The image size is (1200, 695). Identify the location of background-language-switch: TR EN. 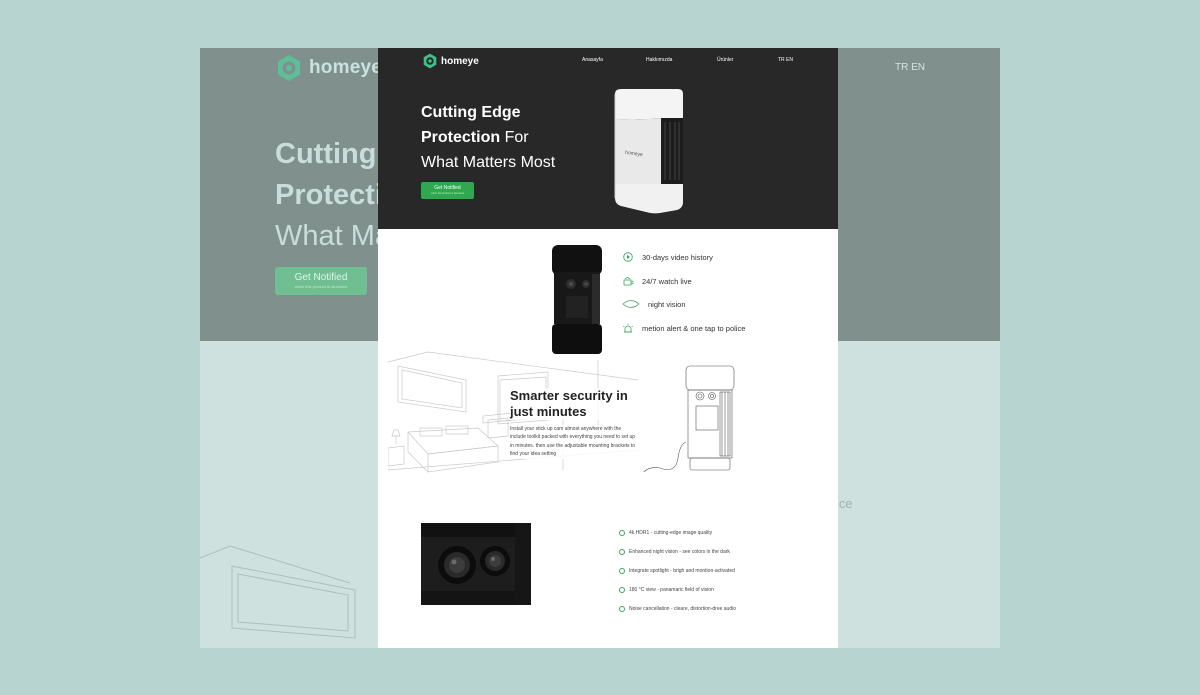
(910, 67).